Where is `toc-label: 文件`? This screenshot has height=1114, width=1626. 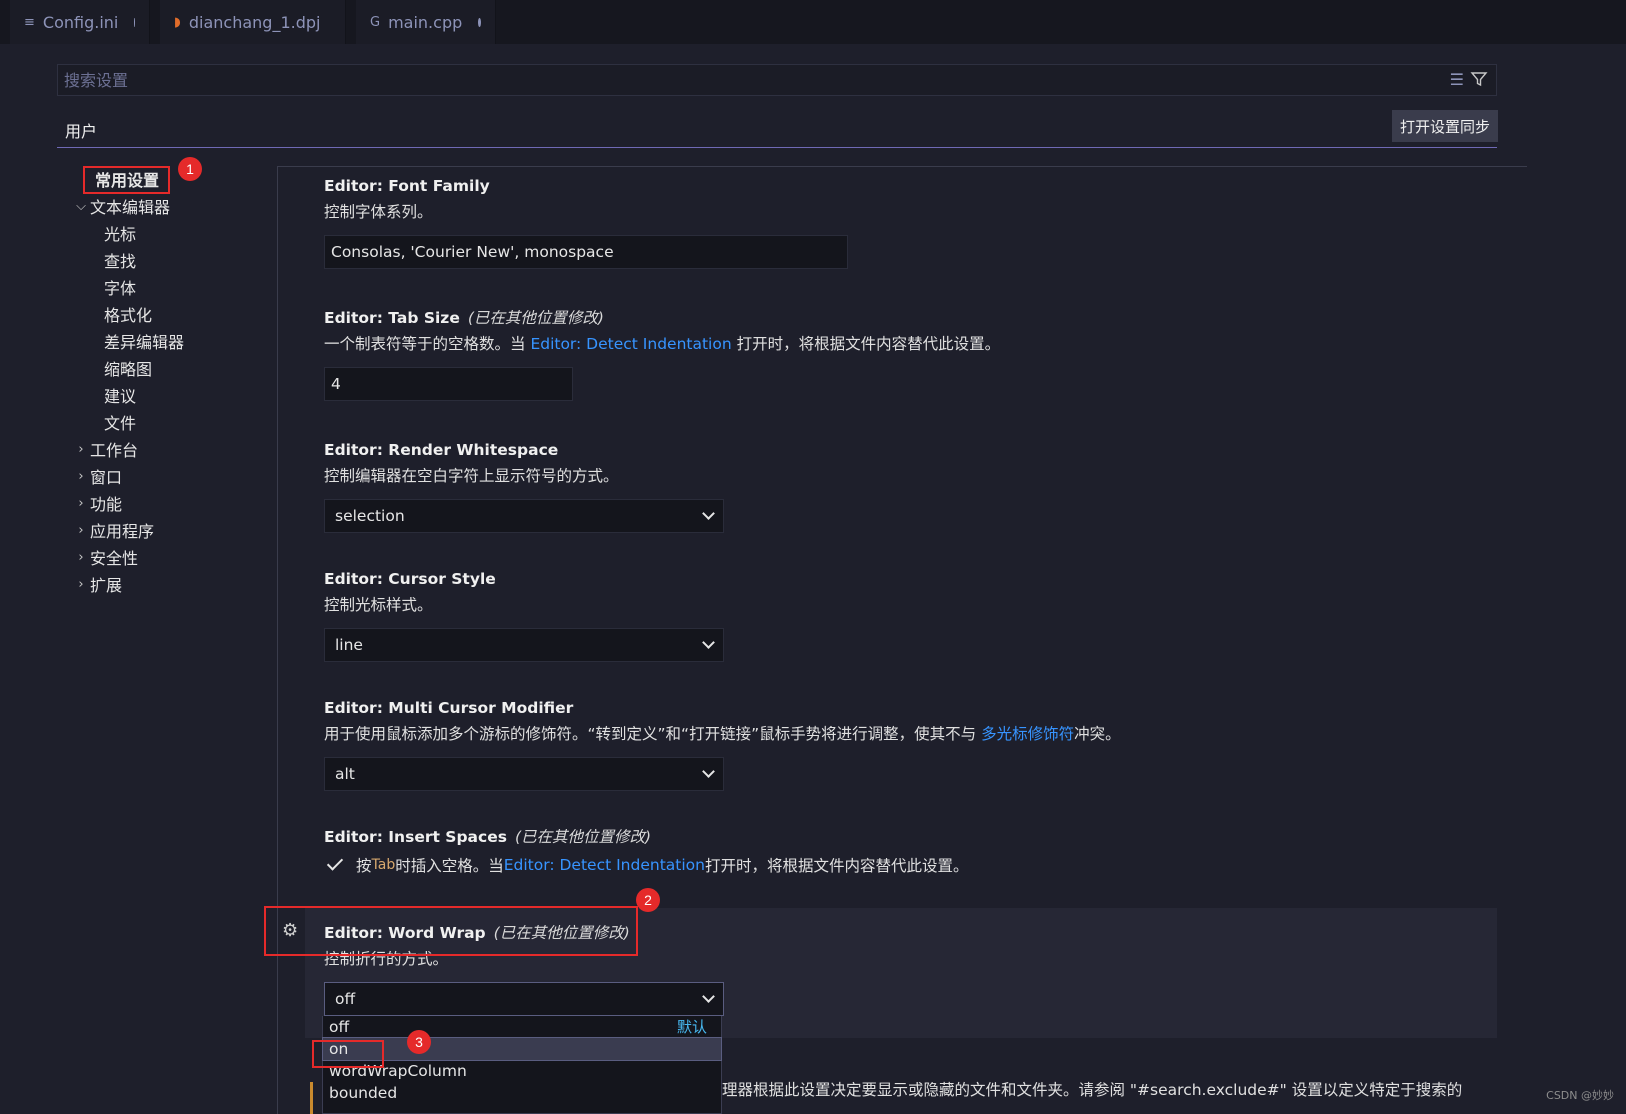 toc-label: 文件 is located at coordinates (120, 423).